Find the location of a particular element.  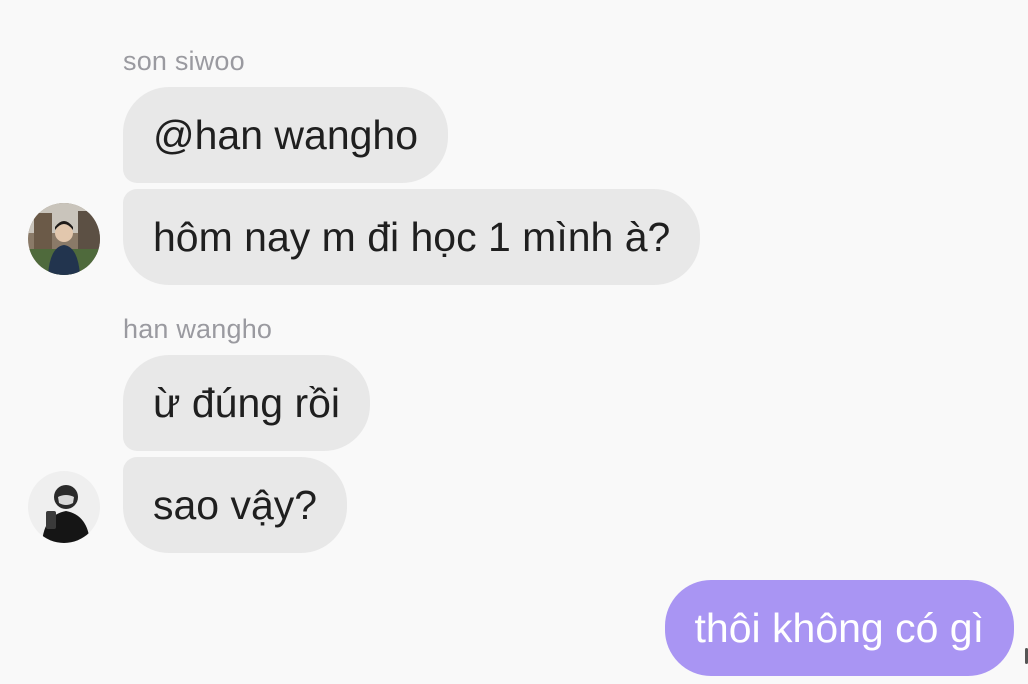

sender-name: son siwoo is located at coordinates (184, 61).